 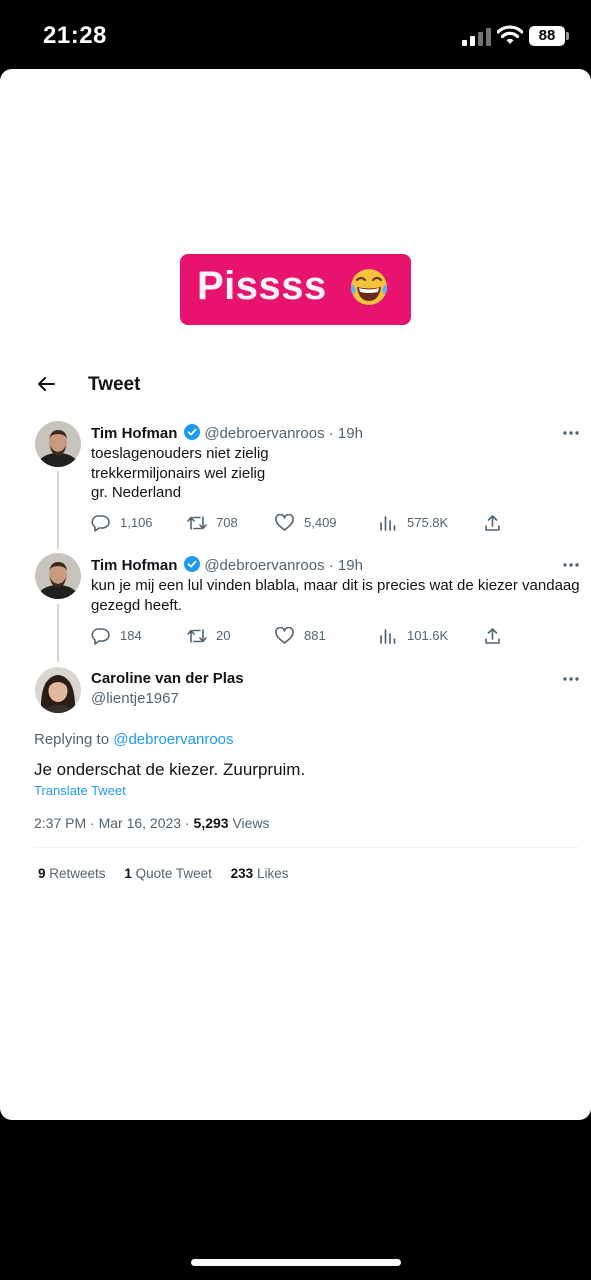 I want to click on tweet-actions: 1,106 708 5,409 575.8K, so click(x=301, y=523).